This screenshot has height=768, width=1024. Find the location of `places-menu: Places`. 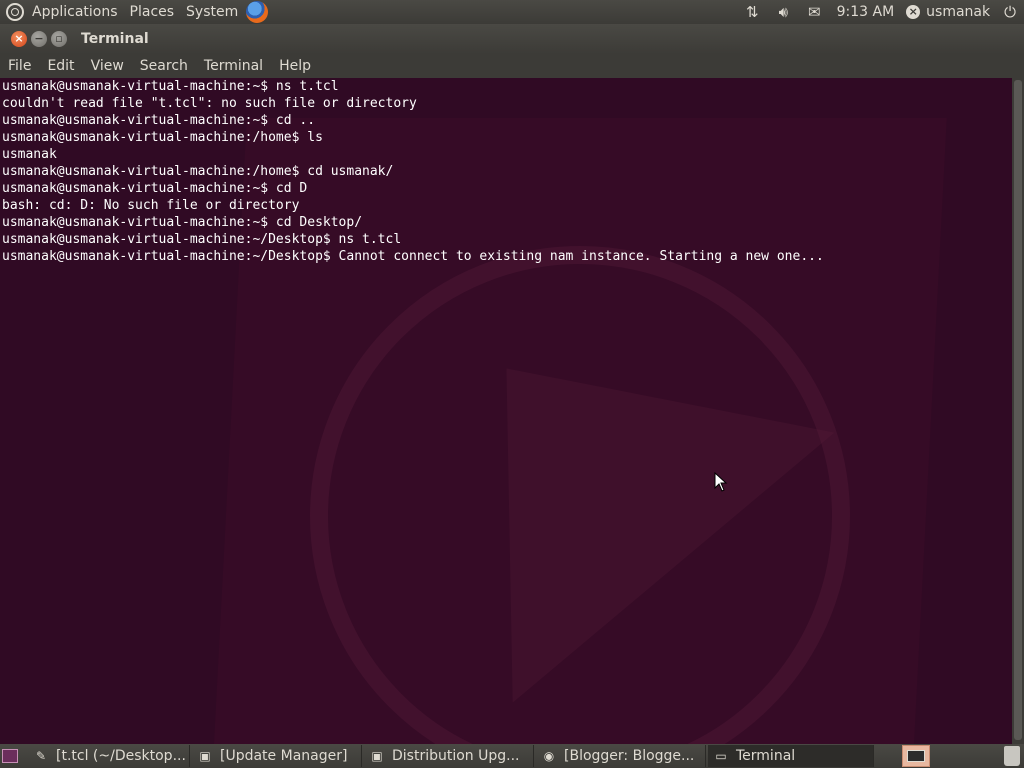

places-menu: Places is located at coordinates (152, 12).